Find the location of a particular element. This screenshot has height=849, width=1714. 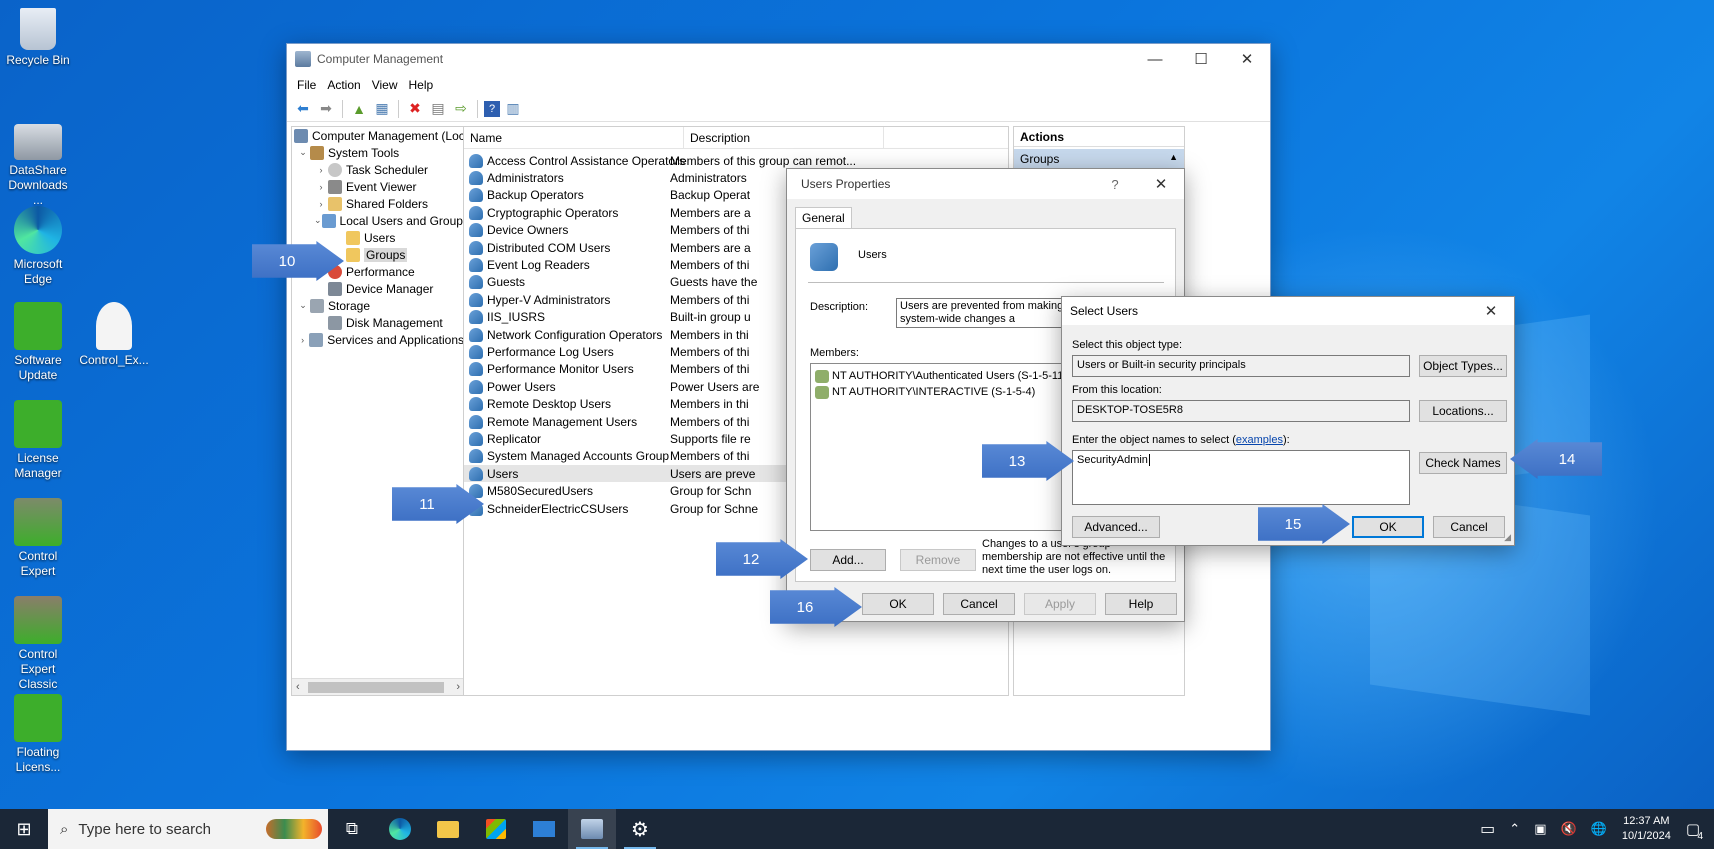

group-name: Device Owners is located at coordinates (528, 230).